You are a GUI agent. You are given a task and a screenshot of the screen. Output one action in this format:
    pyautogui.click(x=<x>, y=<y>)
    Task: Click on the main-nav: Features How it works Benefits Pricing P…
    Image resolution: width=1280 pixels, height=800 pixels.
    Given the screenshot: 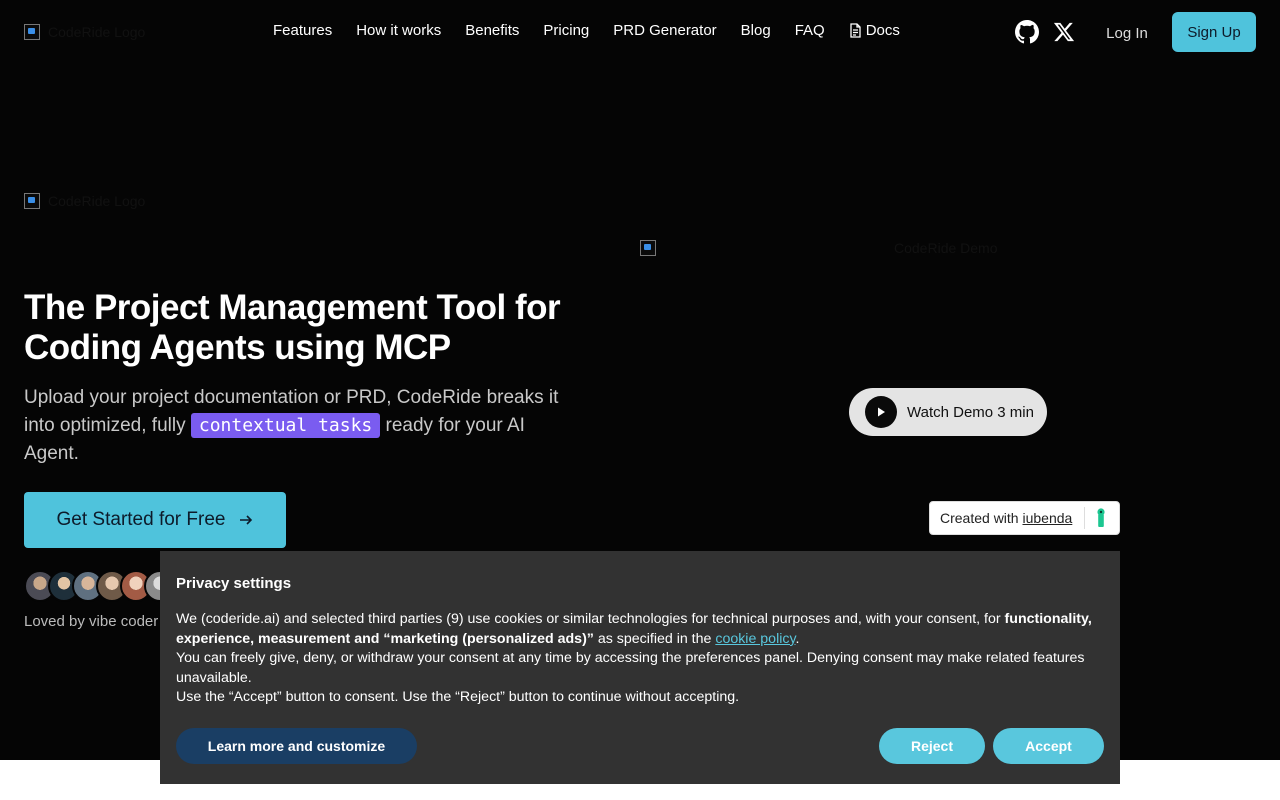 What is the action you would take?
    pyautogui.click(x=586, y=30)
    